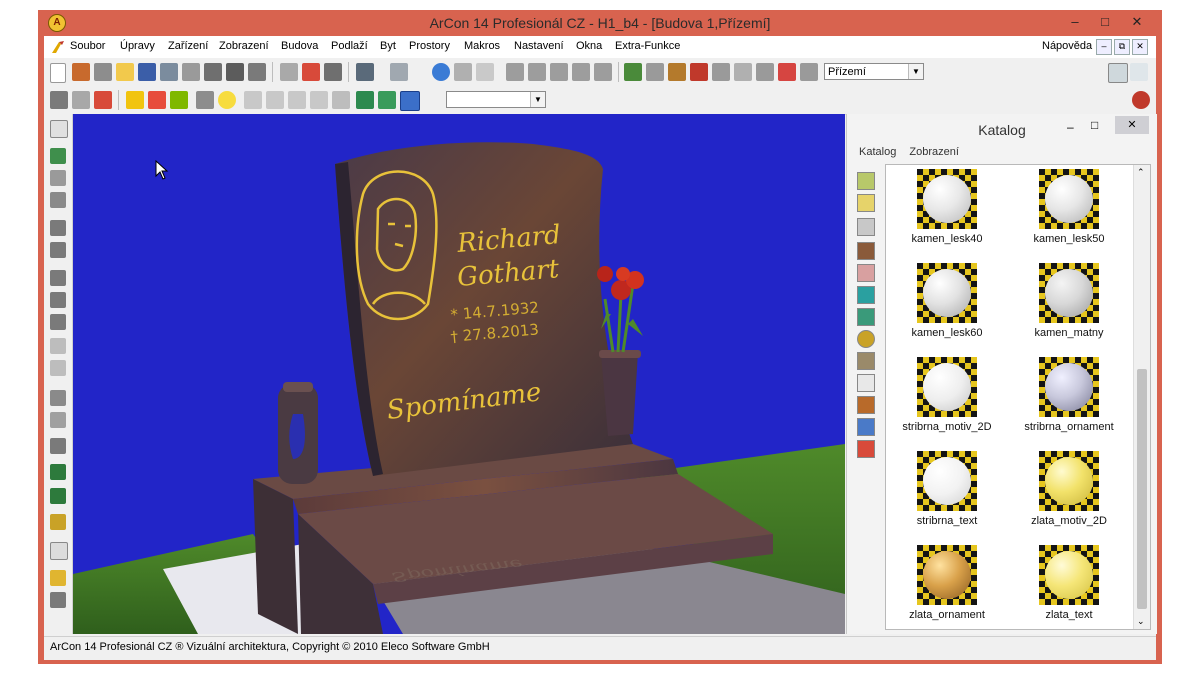 The width and height of the screenshot is (1200, 675). I want to click on undo-icon, so click(365, 72).